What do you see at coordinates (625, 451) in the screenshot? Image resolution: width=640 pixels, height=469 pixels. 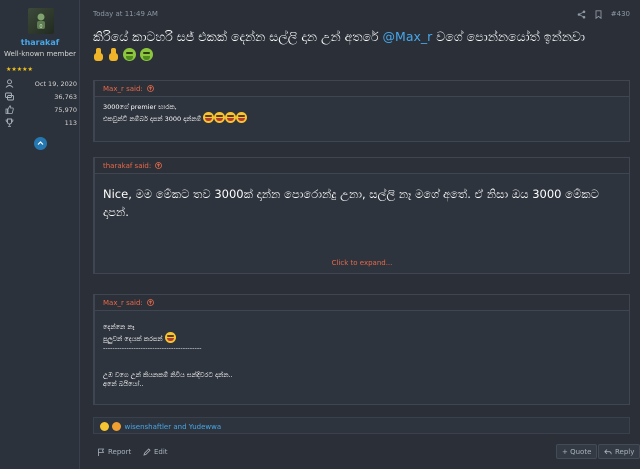 I see `reply-label: Reply` at bounding box center [625, 451].